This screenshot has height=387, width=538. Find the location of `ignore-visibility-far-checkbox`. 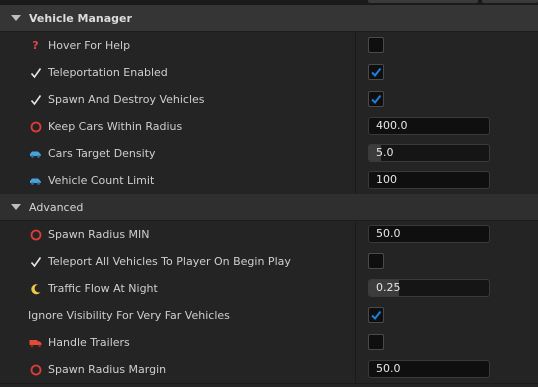

ignore-visibility-far-checkbox is located at coordinates (376, 315).